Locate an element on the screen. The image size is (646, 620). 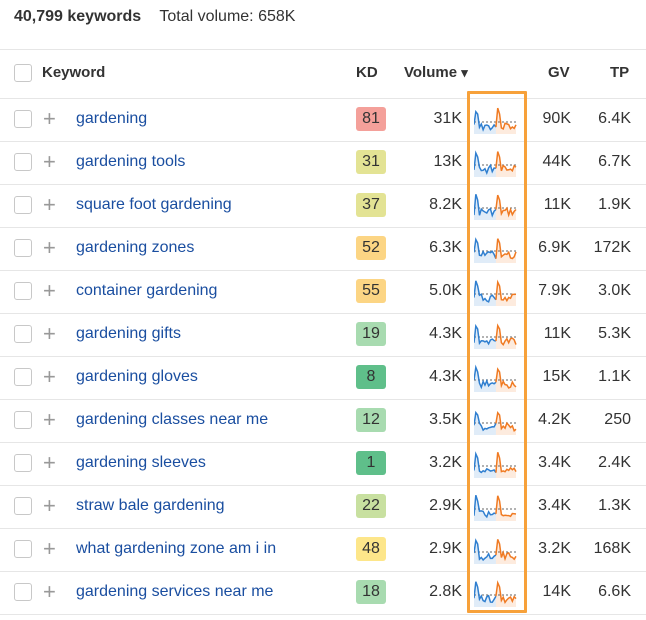
keyword-link: what gardening zone am i in is located at coordinates (176, 549).